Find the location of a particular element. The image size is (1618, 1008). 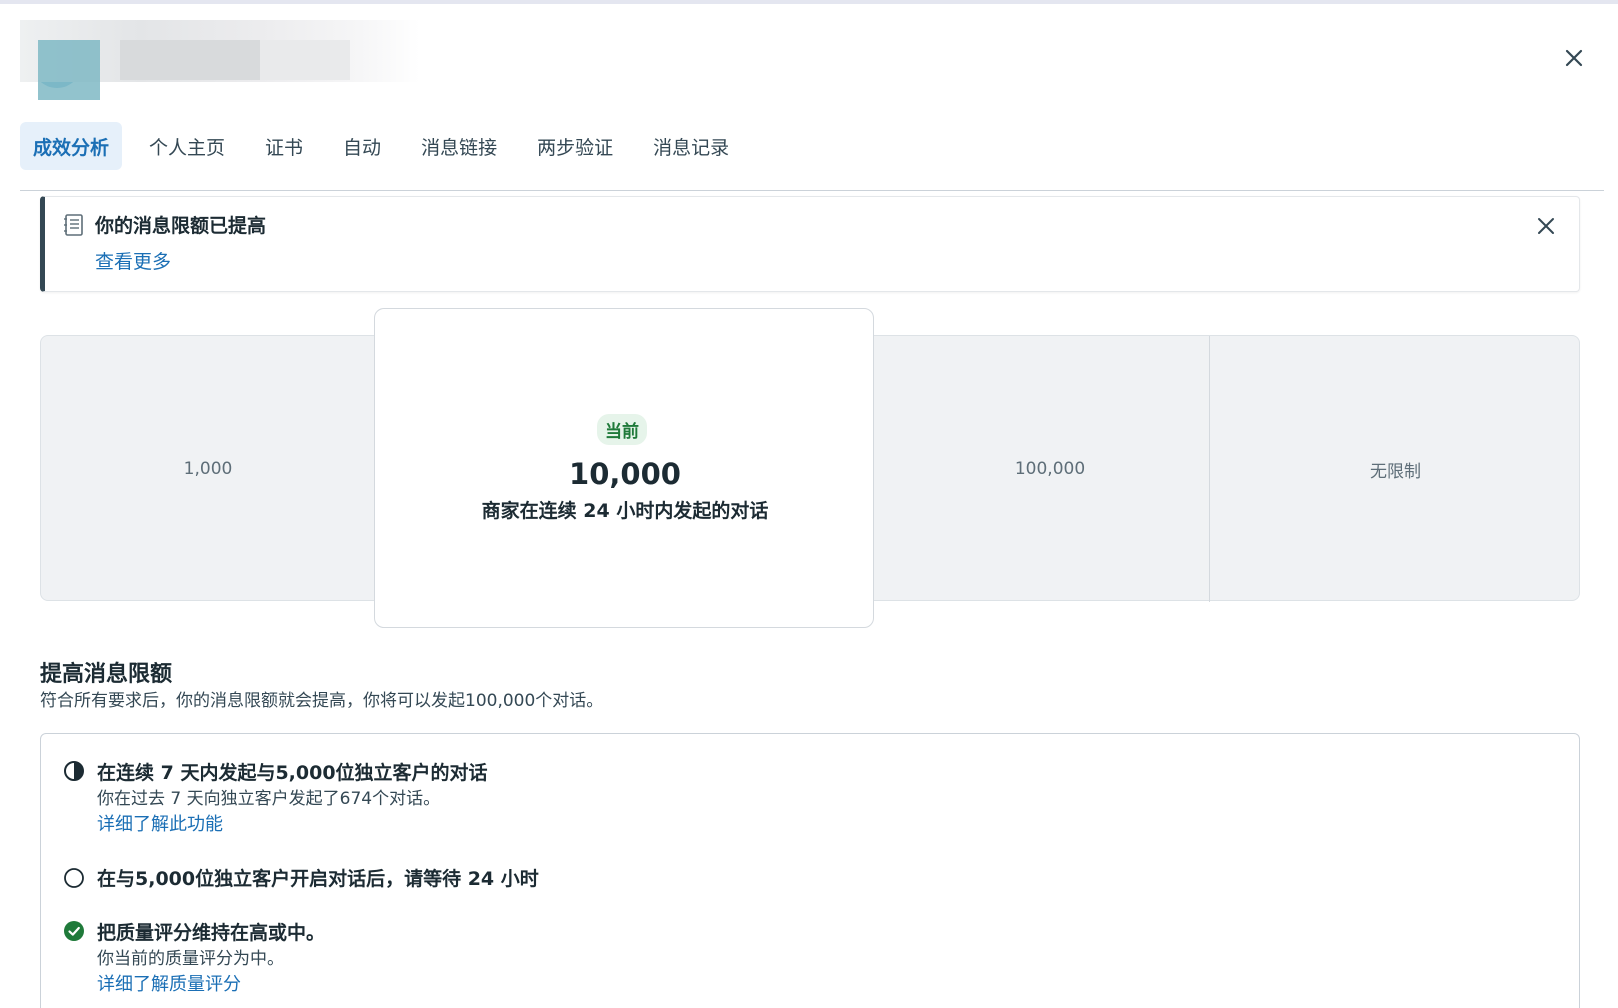

tab-message-links: 消息链接 is located at coordinates (459, 146).